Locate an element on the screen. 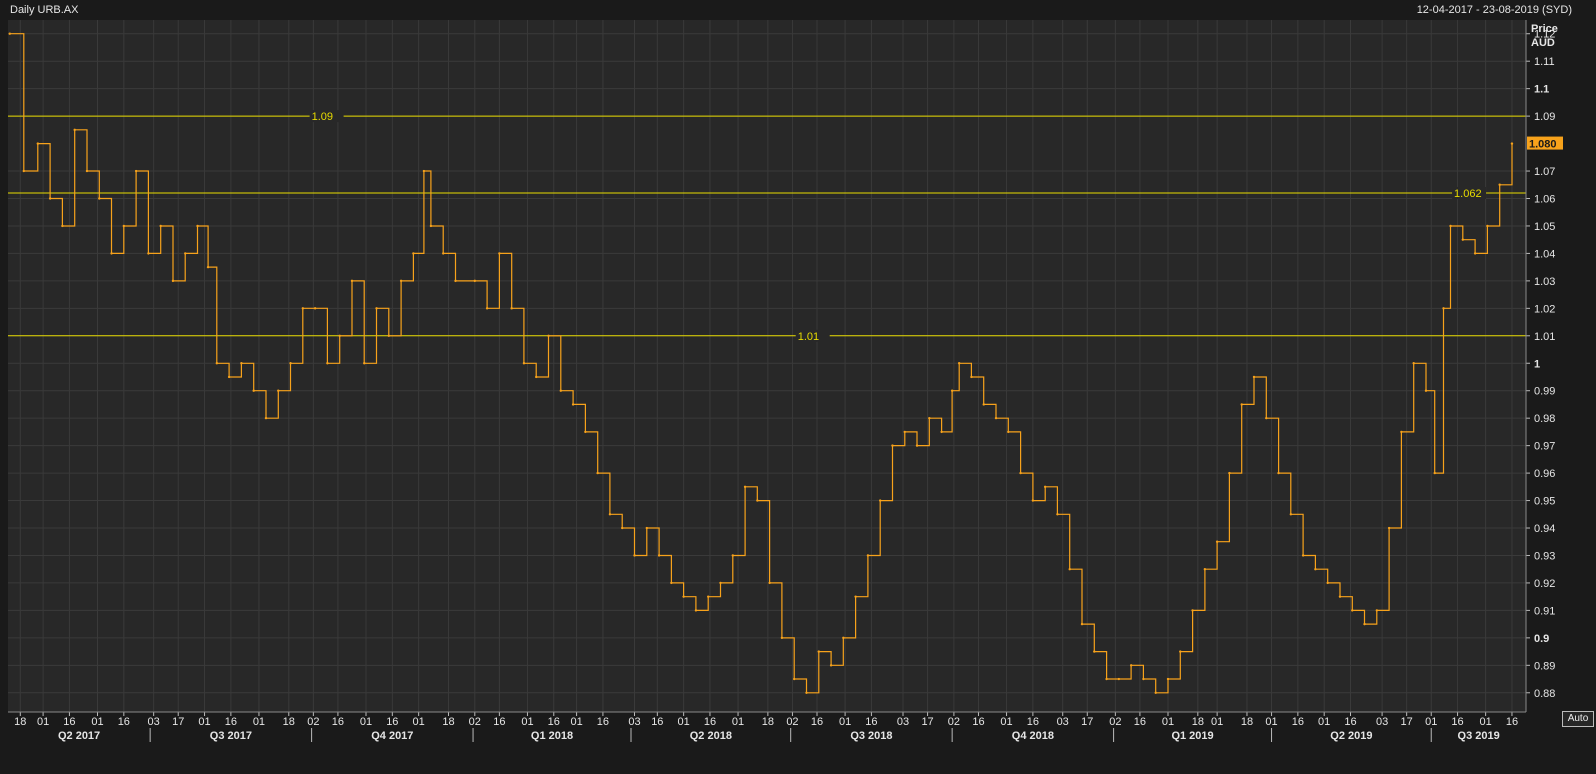 This screenshot has height=774, width=1596. horizontal-line-label-bg is located at coordinates (1469, 193).